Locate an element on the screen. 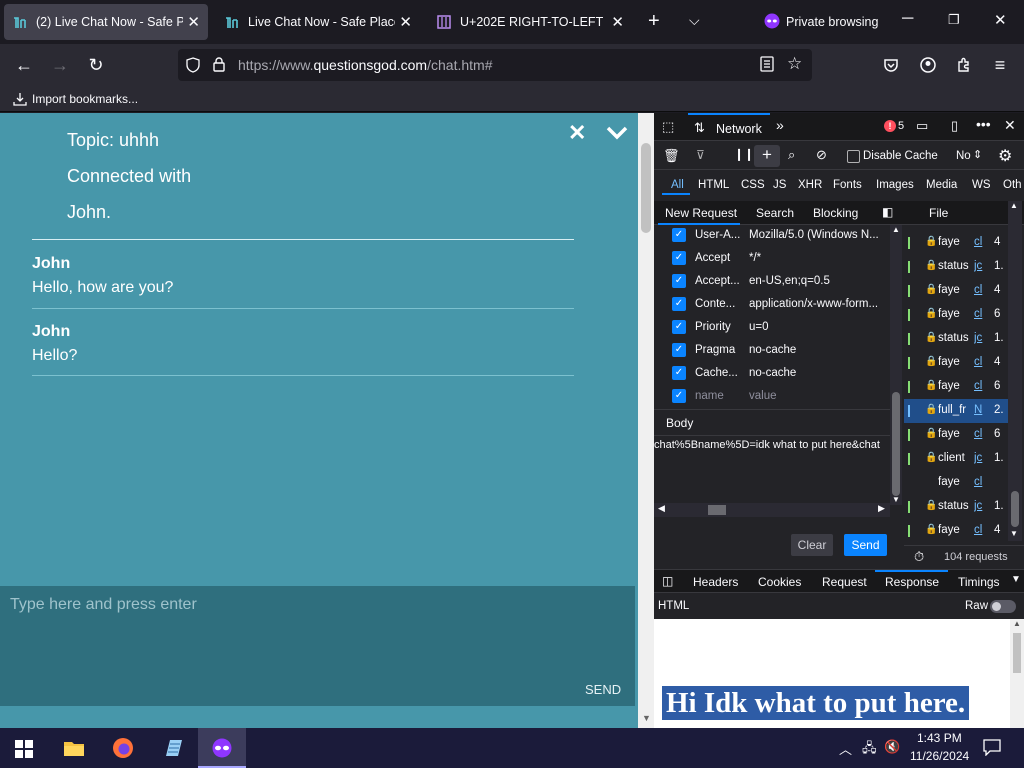 The height and width of the screenshot is (768, 1024). block-icon: ⊘ is located at coordinates (821, 155).